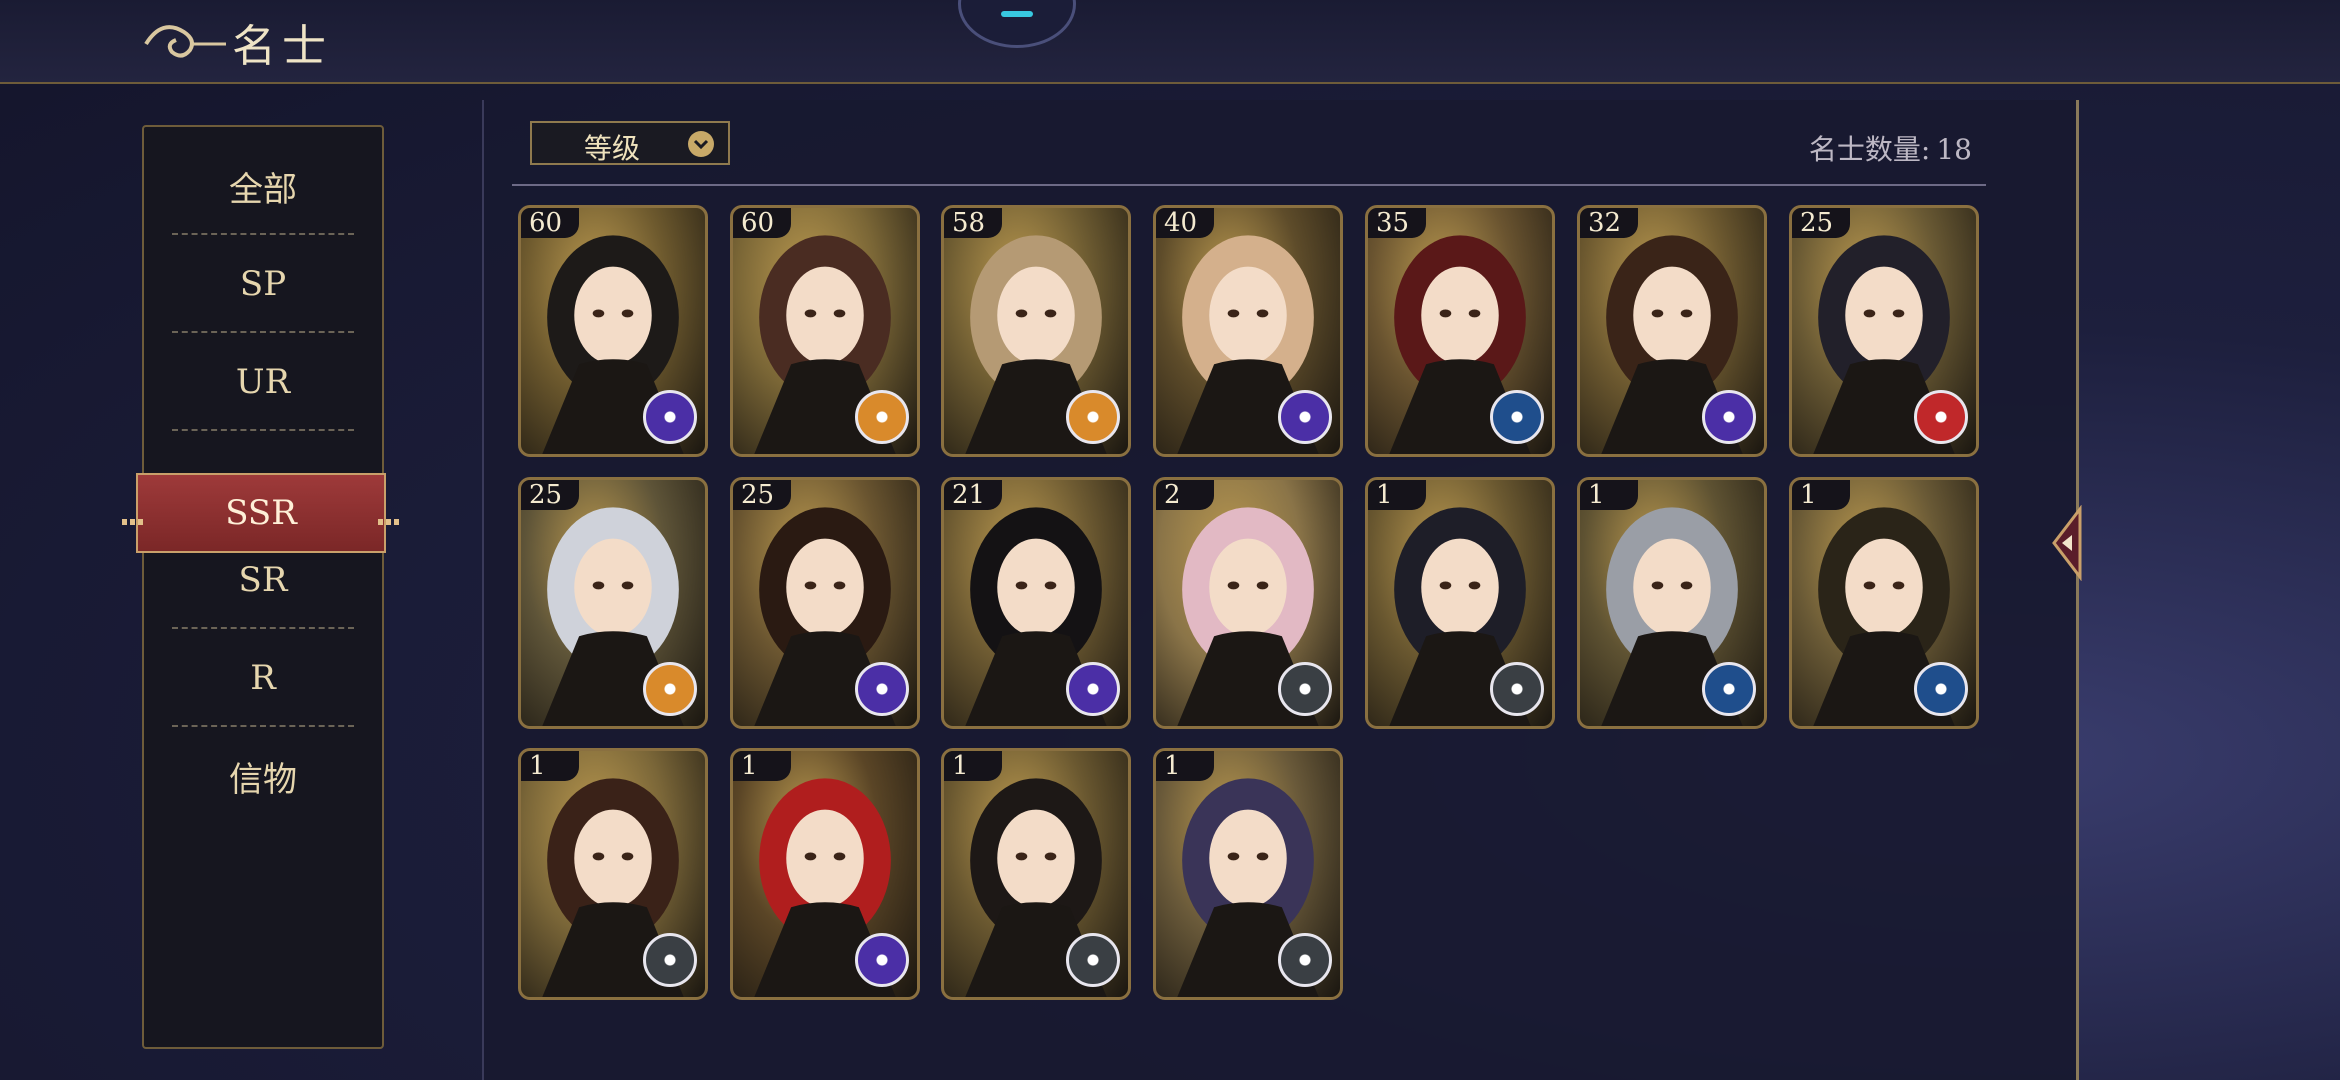 Image resolution: width=2340 pixels, height=1080 pixels. I want to click on filter-sp: SP, so click(263, 284).